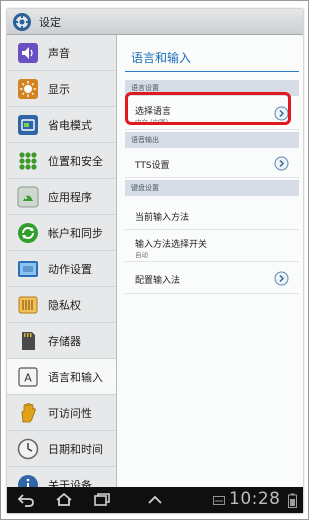 The image size is (320, 520). What do you see at coordinates (70, 197) in the screenshot?
I see `sidebar-item-label: 应用程序` at bounding box center [70, 197].